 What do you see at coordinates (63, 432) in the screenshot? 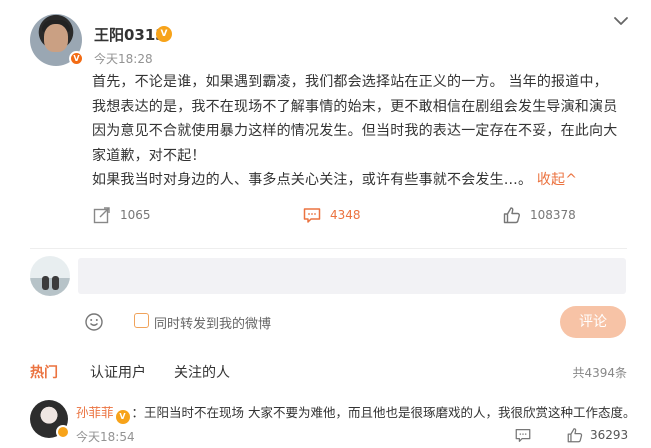
I see `verified-badge-icon` at bounding box center [63, 432].